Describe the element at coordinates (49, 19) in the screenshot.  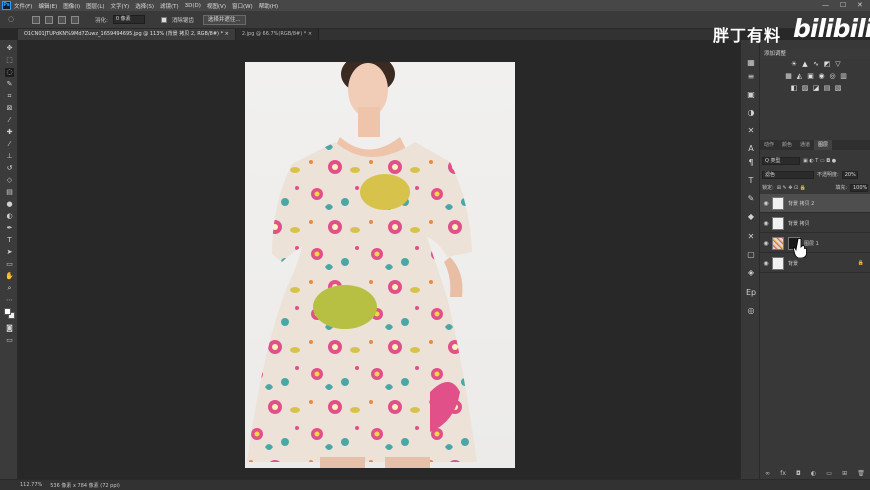
I see `add-selection-button` at that location.